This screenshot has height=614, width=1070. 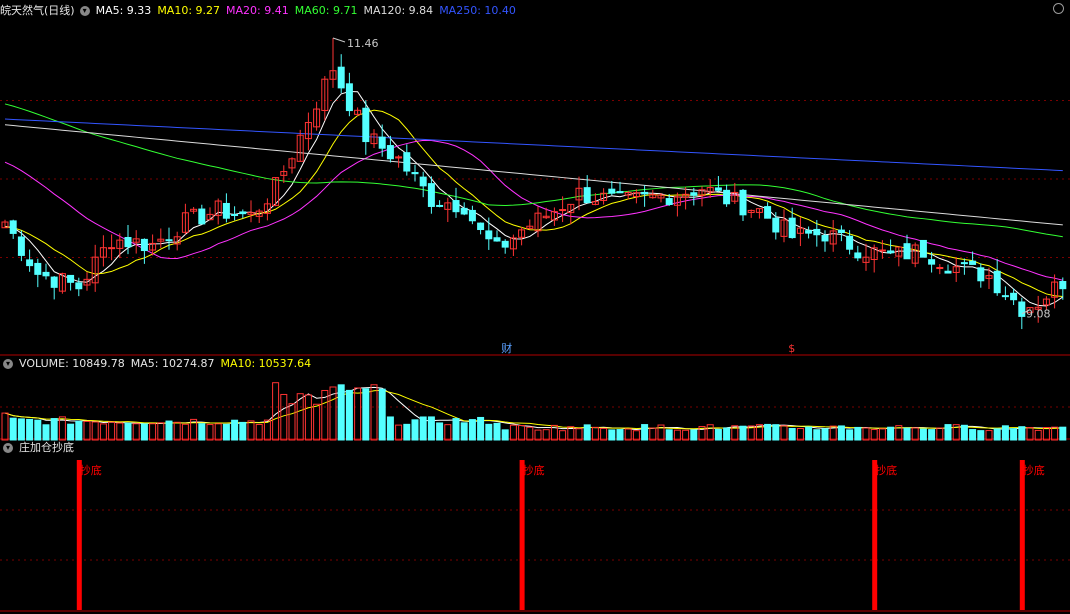 What do you see at coordinates (266, 363) in the screenshot?
I see `volume-ma10: MA10: 10537.64` at bounding box center [266, 363].